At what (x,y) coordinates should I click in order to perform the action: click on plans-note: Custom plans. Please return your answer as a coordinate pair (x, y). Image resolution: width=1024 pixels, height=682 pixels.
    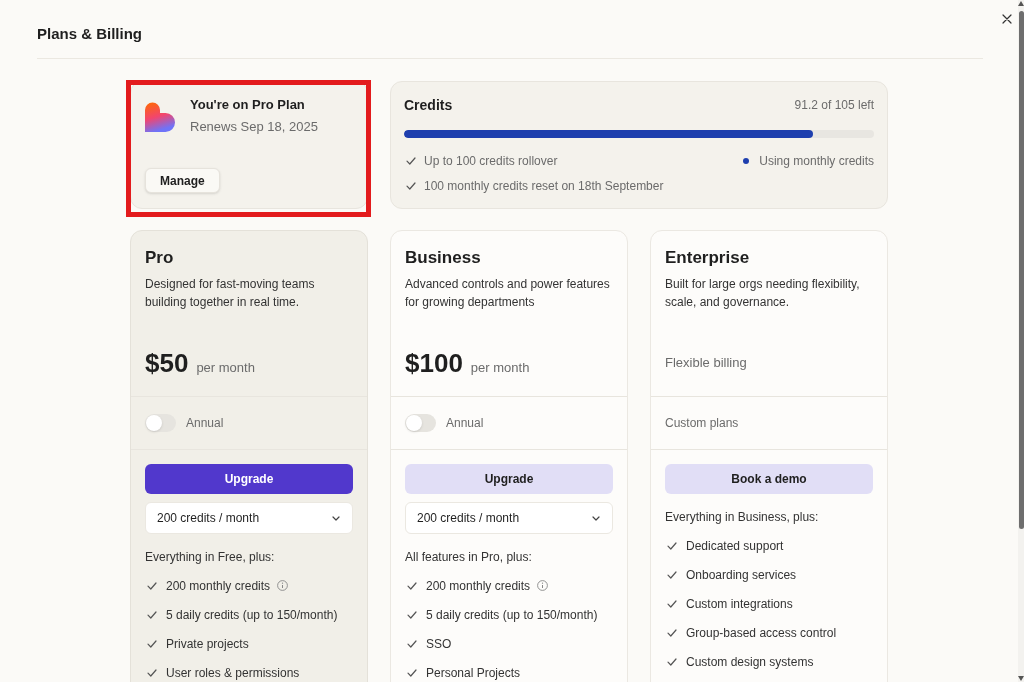
    Looking at the image, I should click on (702, 423).